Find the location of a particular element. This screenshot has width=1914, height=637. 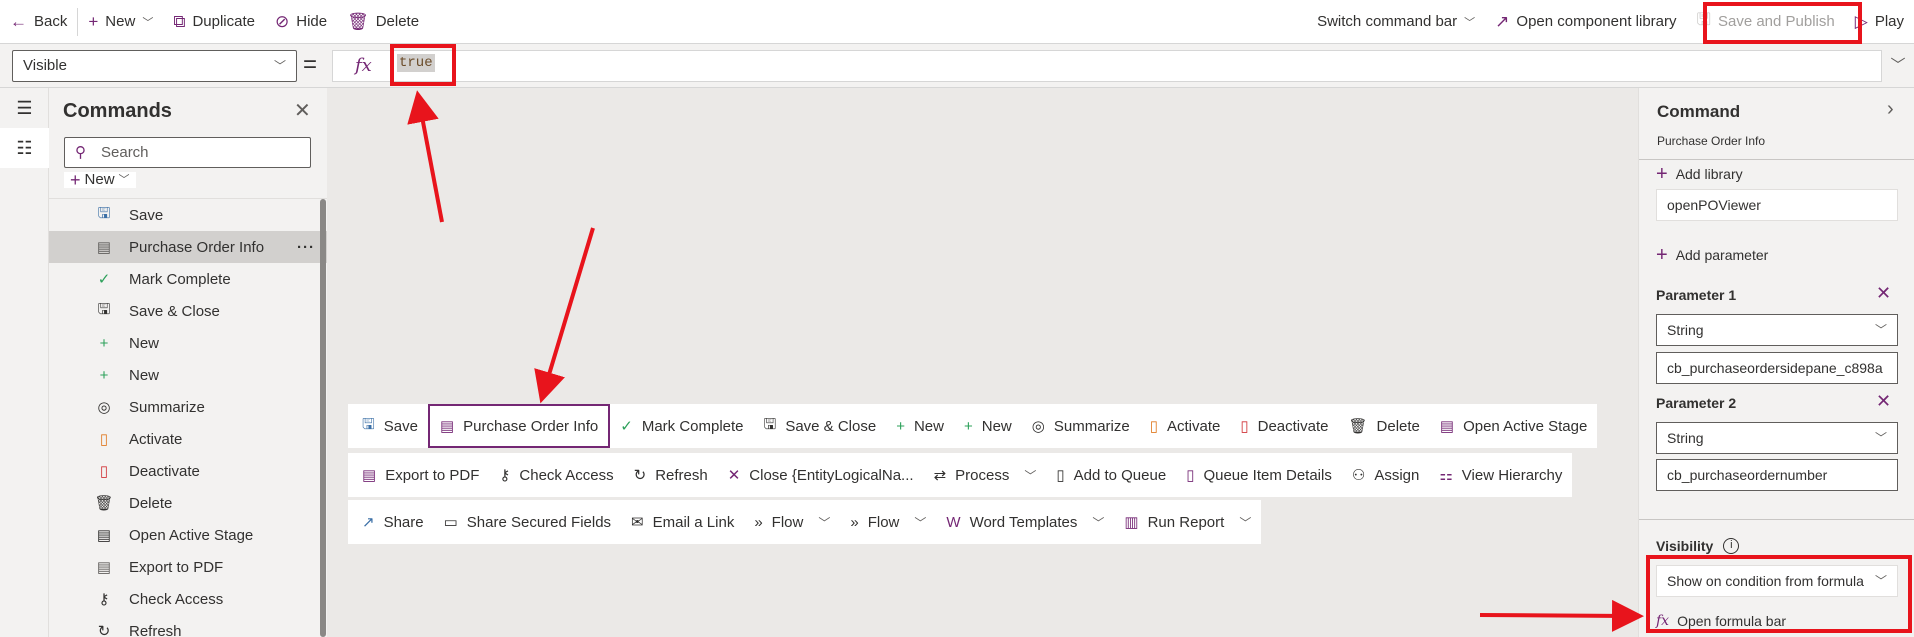

queue-details-icon: ▯ is located at coordinates (1190, 475).